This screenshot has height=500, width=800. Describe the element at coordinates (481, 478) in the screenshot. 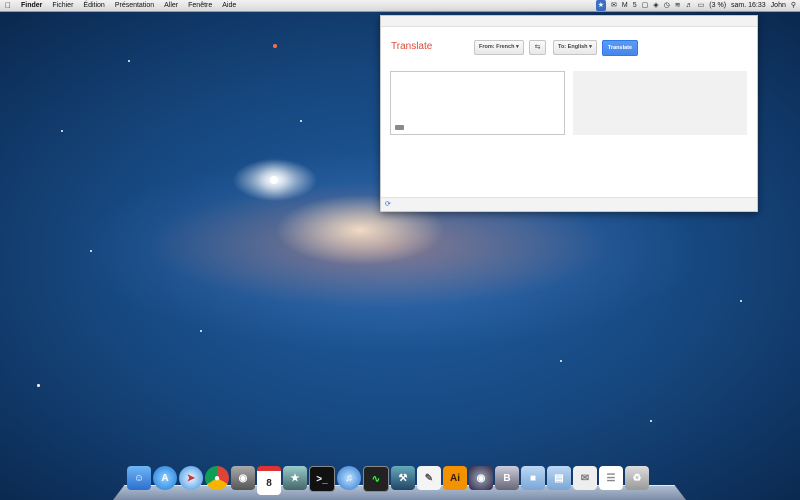

I see `eclipse-icon: ◉` at that location.